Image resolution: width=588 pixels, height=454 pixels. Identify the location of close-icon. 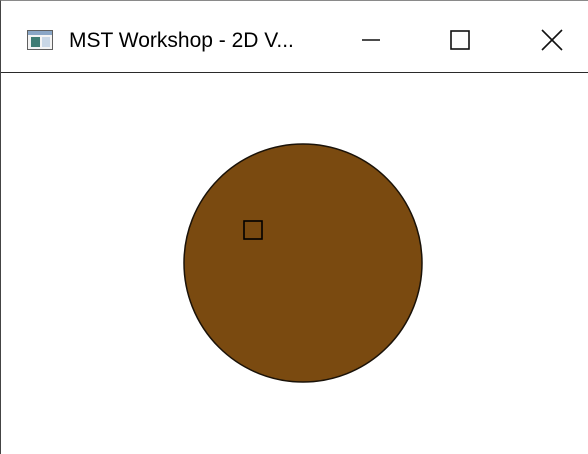
(552, 40).